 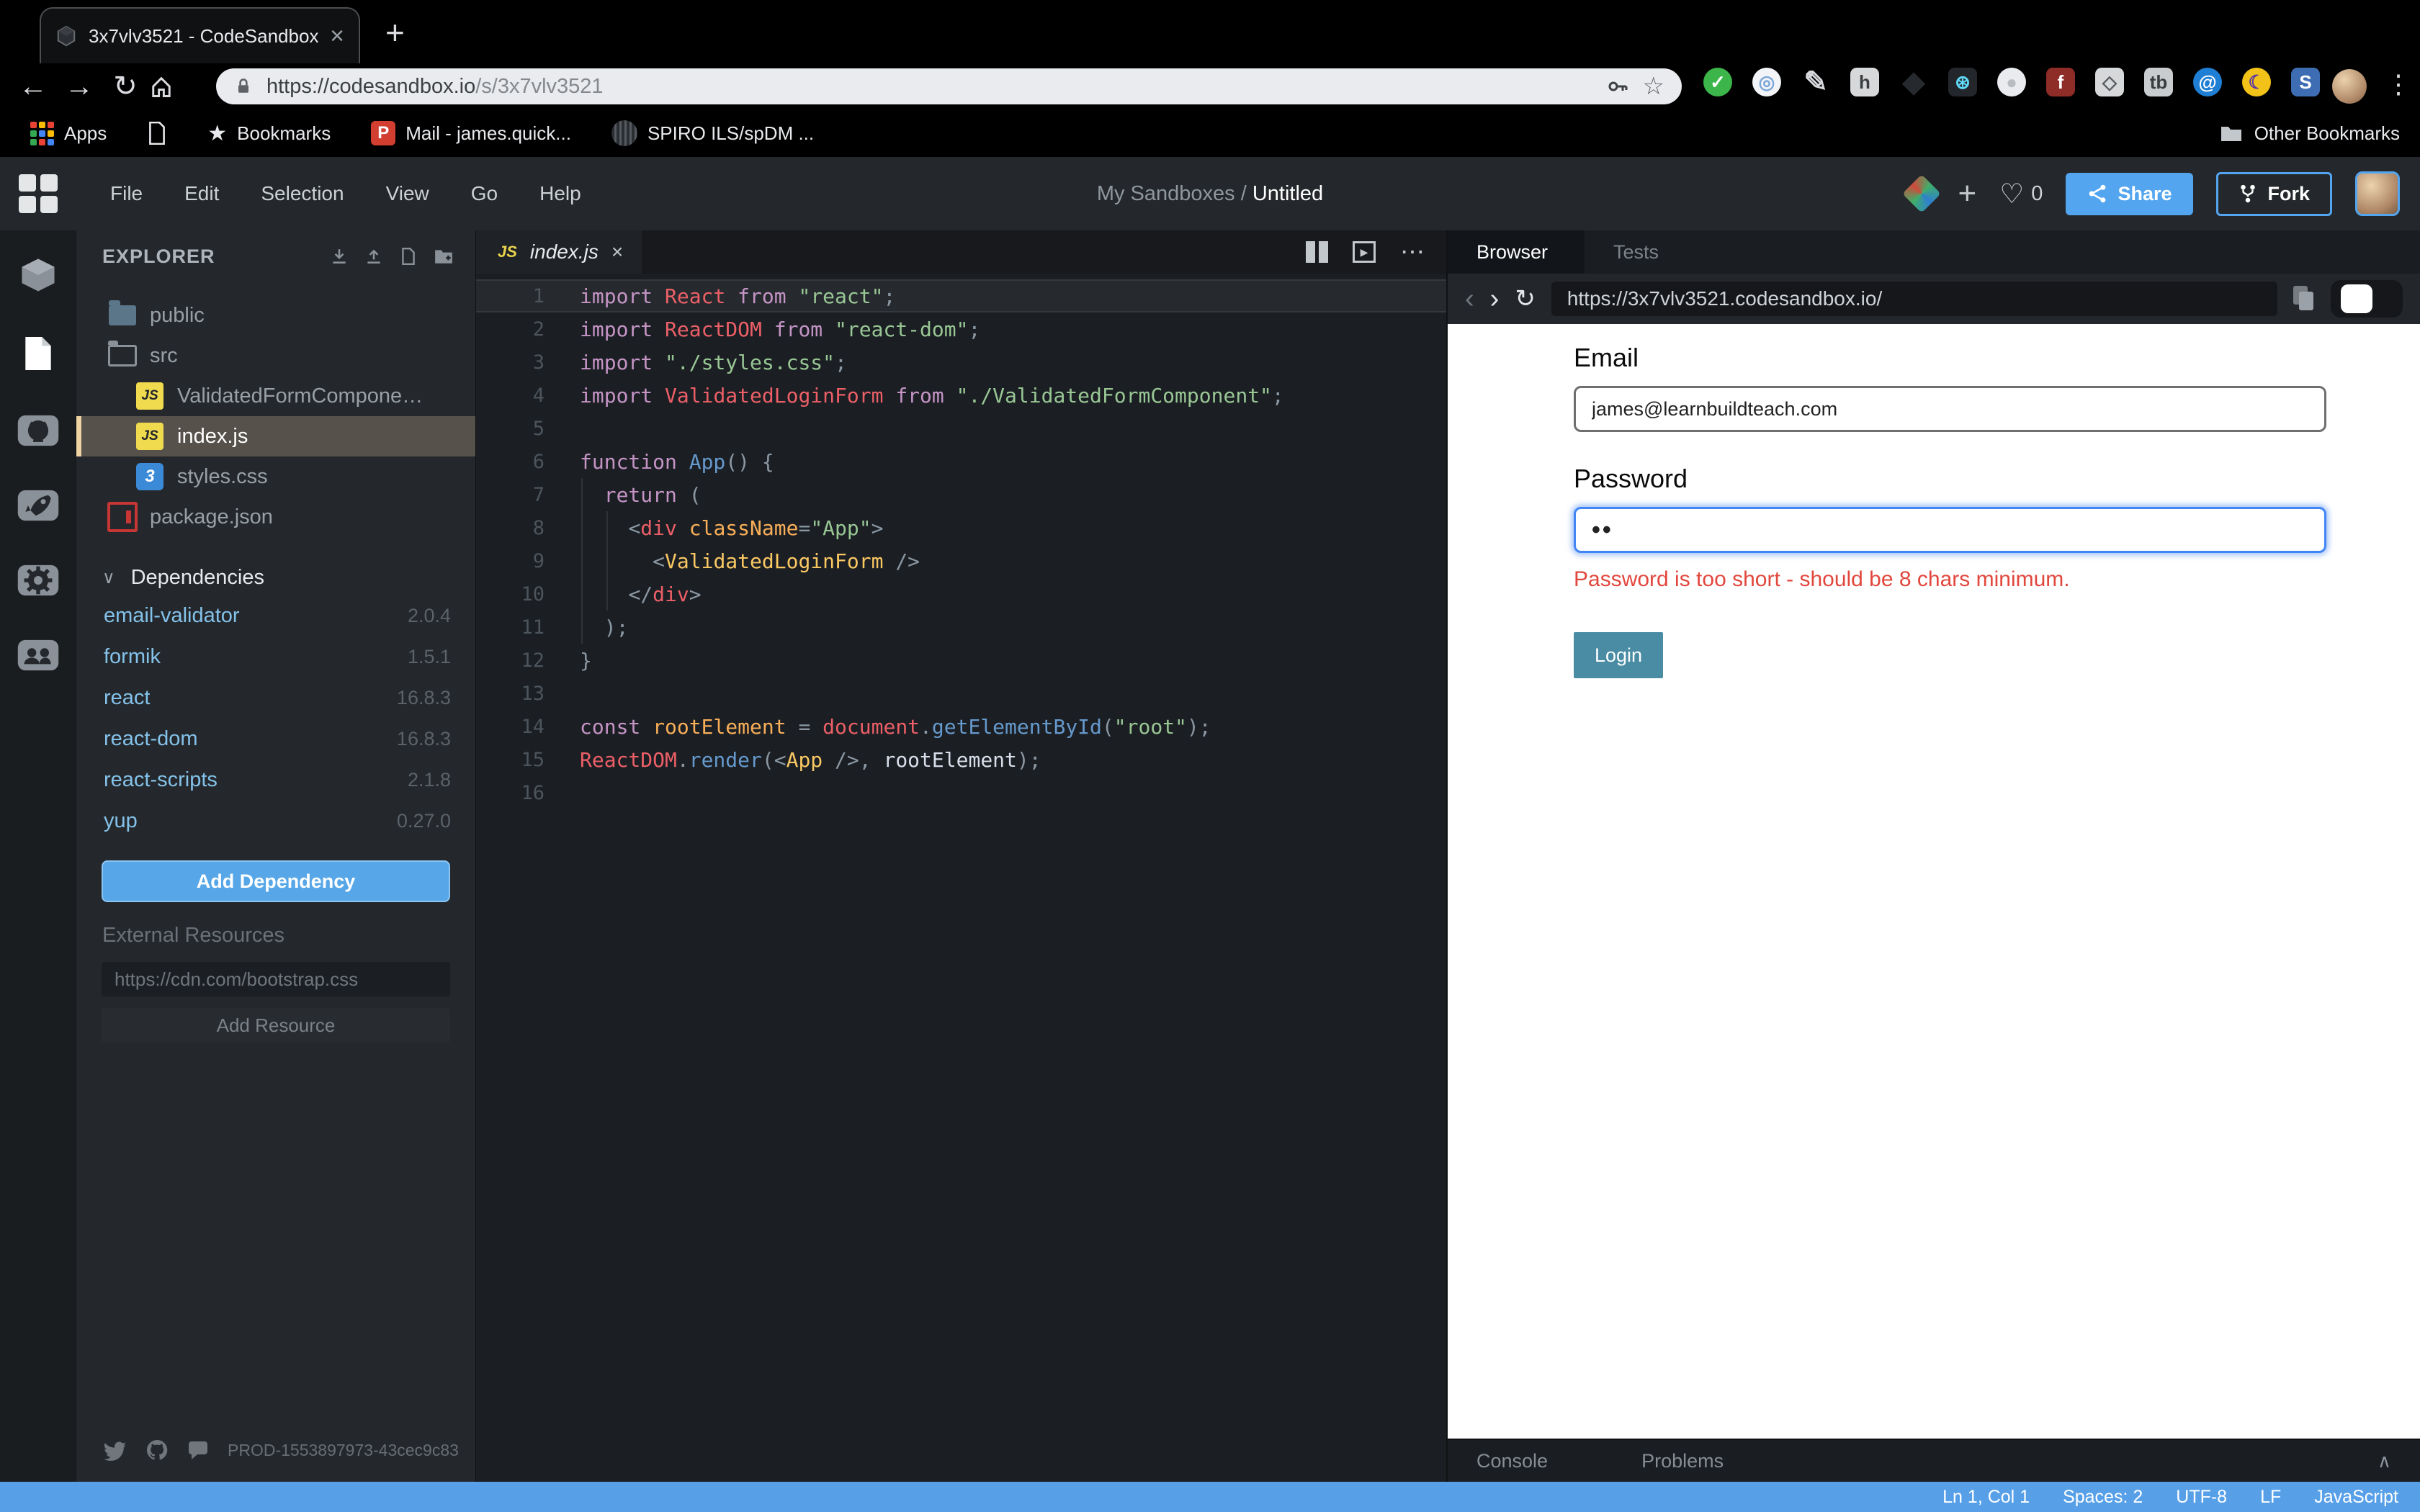 What do you see at coordinates (275, 476) in the screenshot?
I see `file-styles-css: styles.css` at bounding box center [275, 476].